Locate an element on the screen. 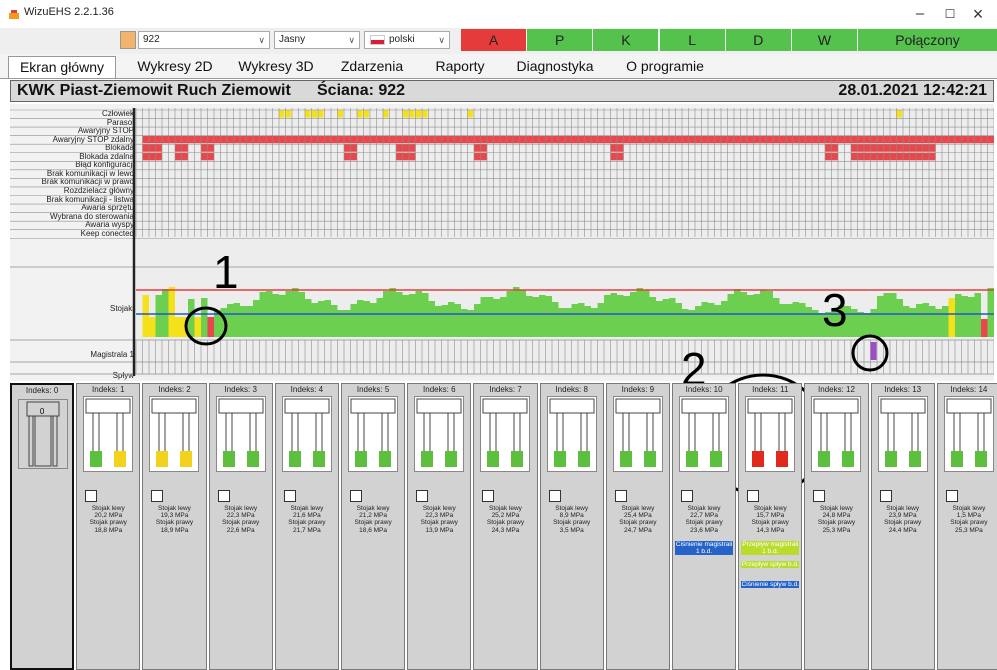 The image size is (997, 670). right-prop-value: 21,7 MPa is located at coordinates (306, 530).